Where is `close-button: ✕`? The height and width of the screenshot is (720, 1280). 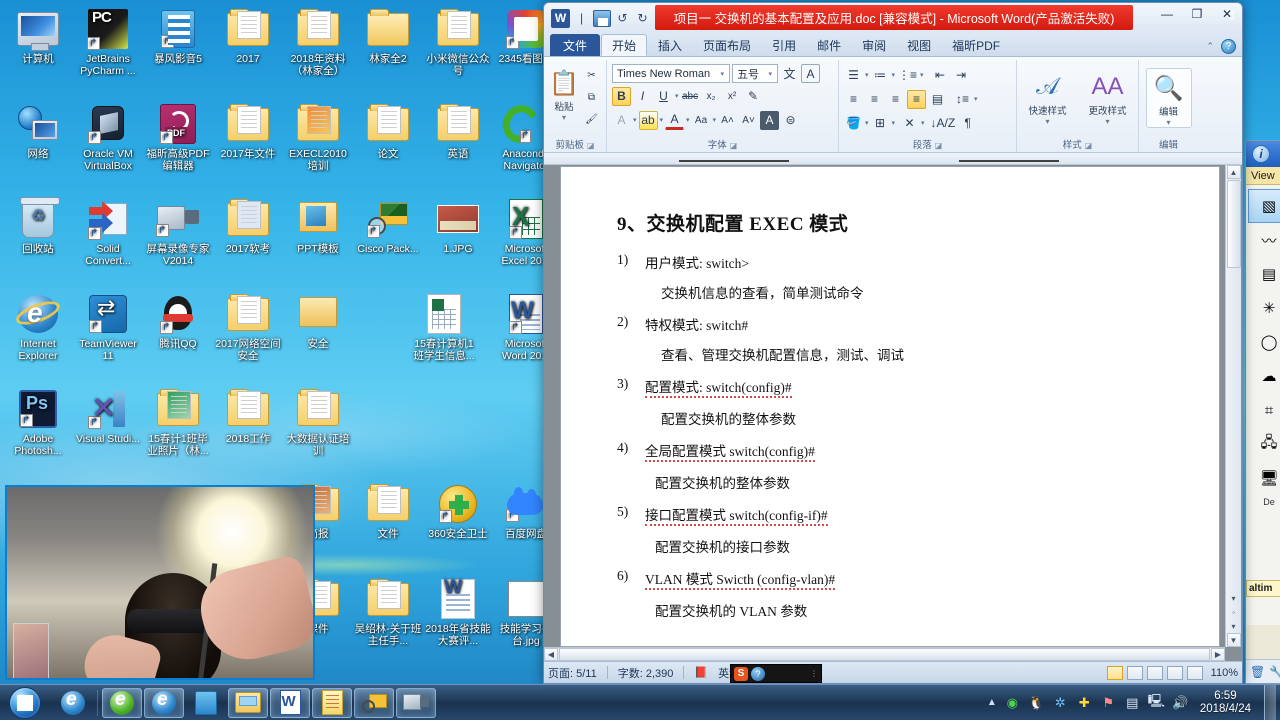 close-button: ✕ is located at coordinates (1227, 14).